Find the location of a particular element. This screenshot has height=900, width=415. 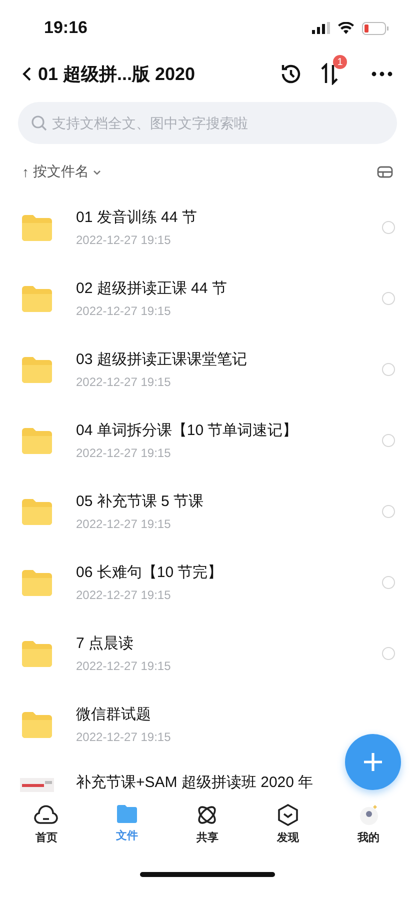

file-row: 02 超级拼读正课 44 节 2022-12-27 19:15 is located at coordinates (207, 298).